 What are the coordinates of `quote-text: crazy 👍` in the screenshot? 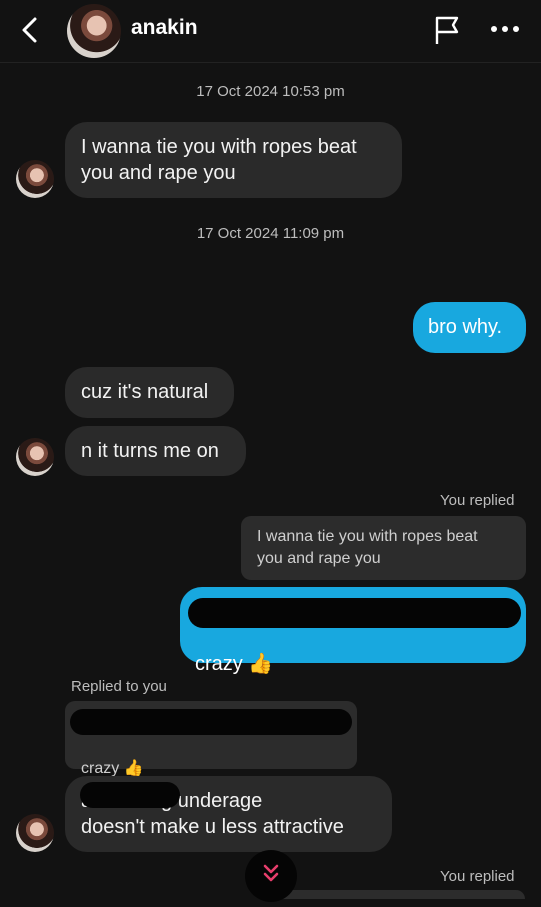 It's located at (112, 768).